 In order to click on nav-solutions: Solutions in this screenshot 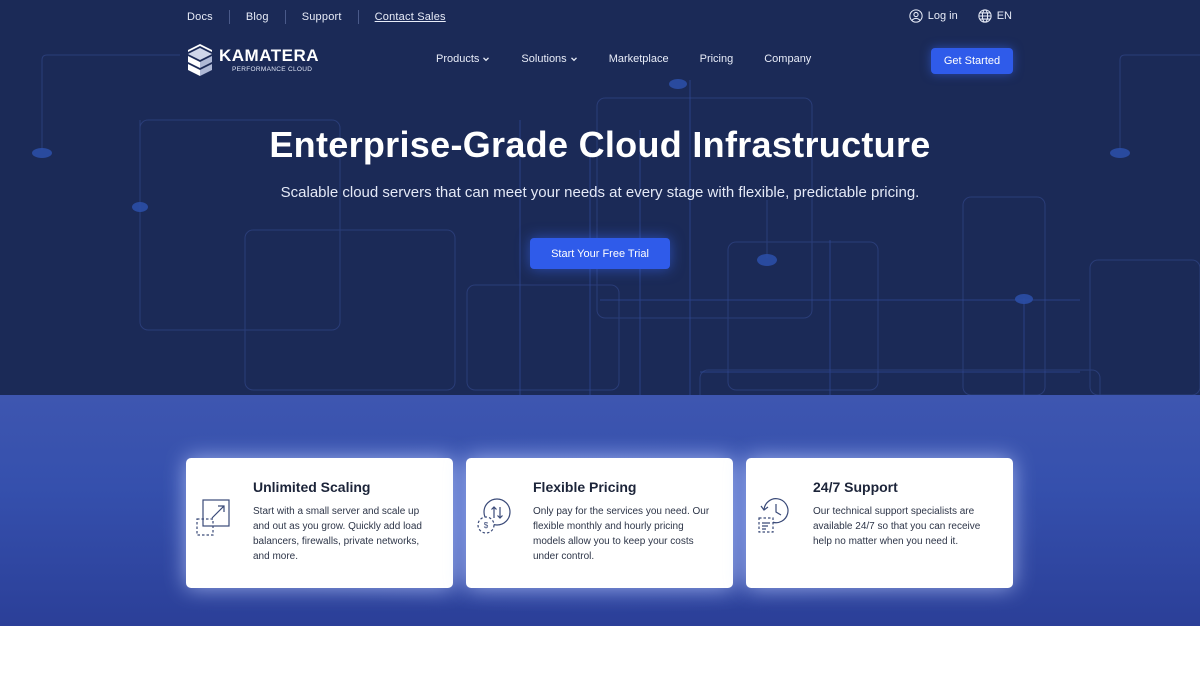, I will do `click(549, 59)`.